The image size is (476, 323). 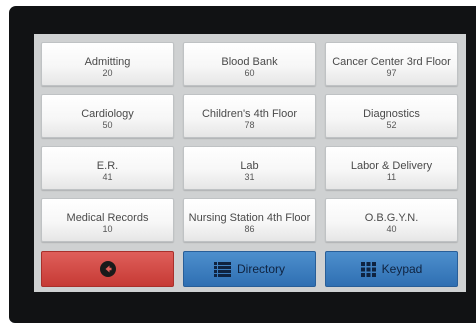 I want to click on dept-tile-medical-records: Medical Records 10, so click(x=107, y=220).